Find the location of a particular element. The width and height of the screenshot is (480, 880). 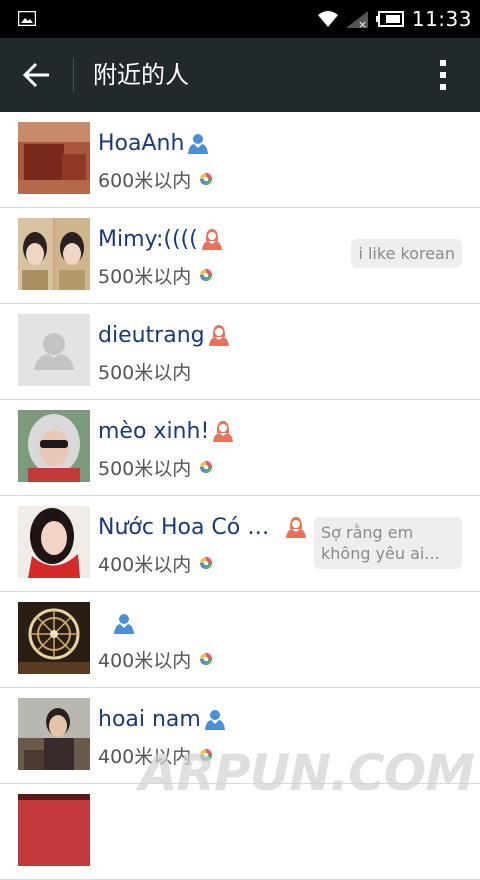

more-vertical-icon is located at coordinates (443, 75).